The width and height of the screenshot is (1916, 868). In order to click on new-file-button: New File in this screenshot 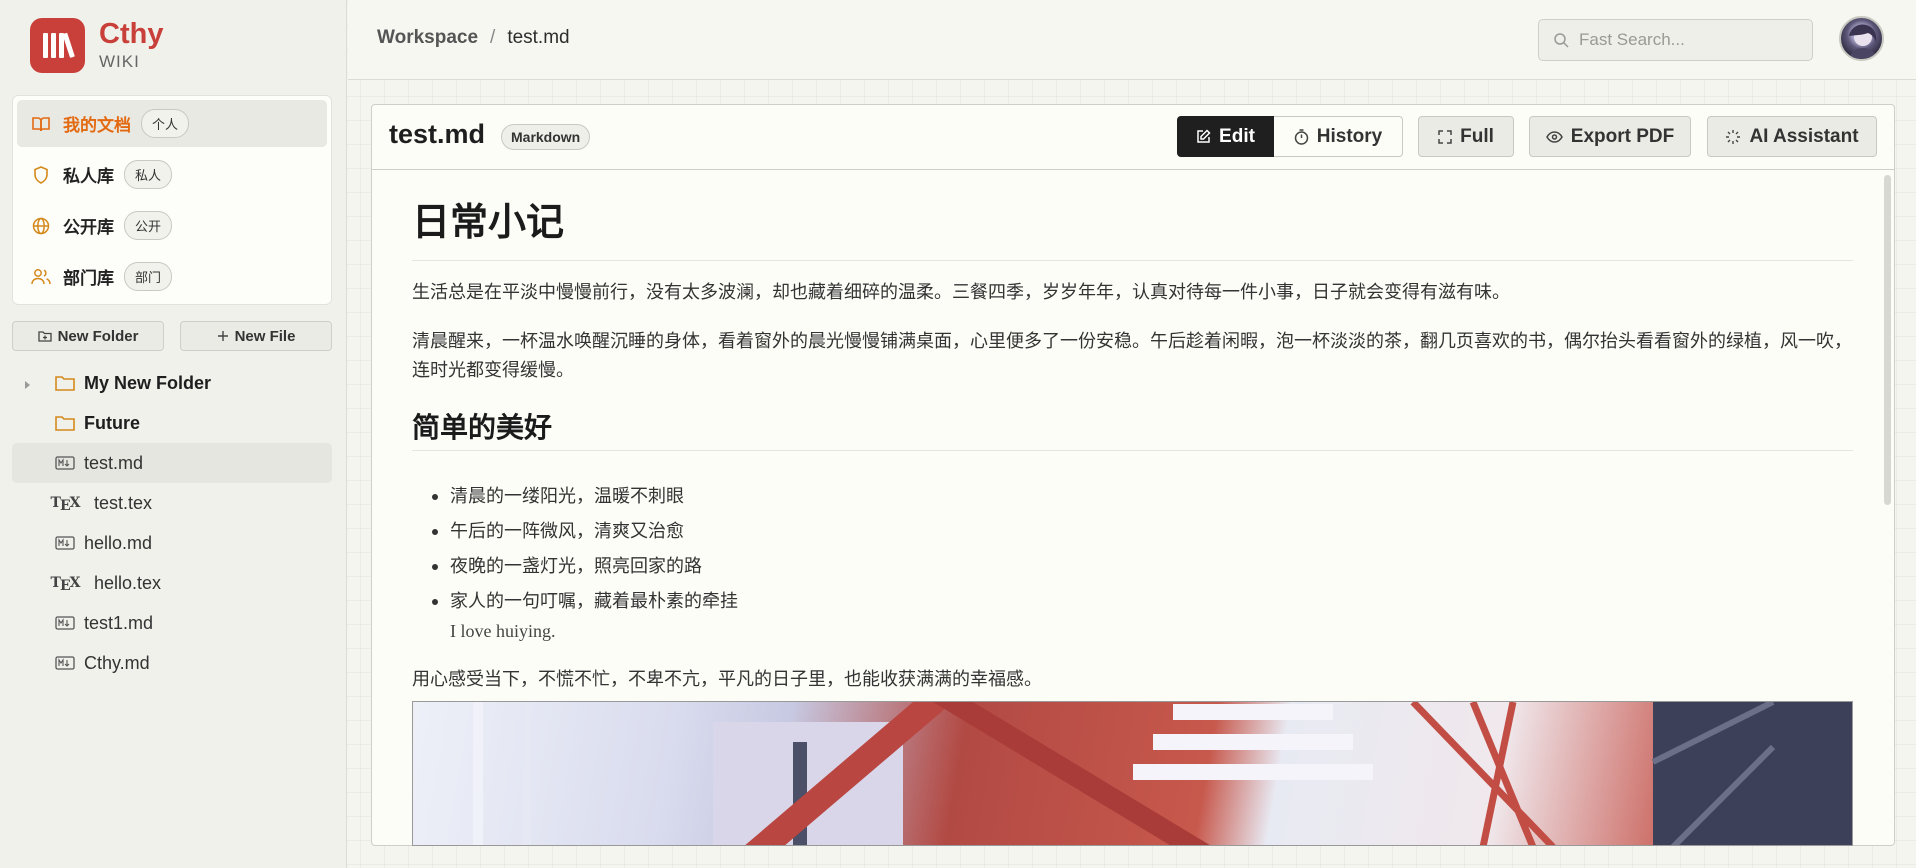, I will do `click(256, 336)`.